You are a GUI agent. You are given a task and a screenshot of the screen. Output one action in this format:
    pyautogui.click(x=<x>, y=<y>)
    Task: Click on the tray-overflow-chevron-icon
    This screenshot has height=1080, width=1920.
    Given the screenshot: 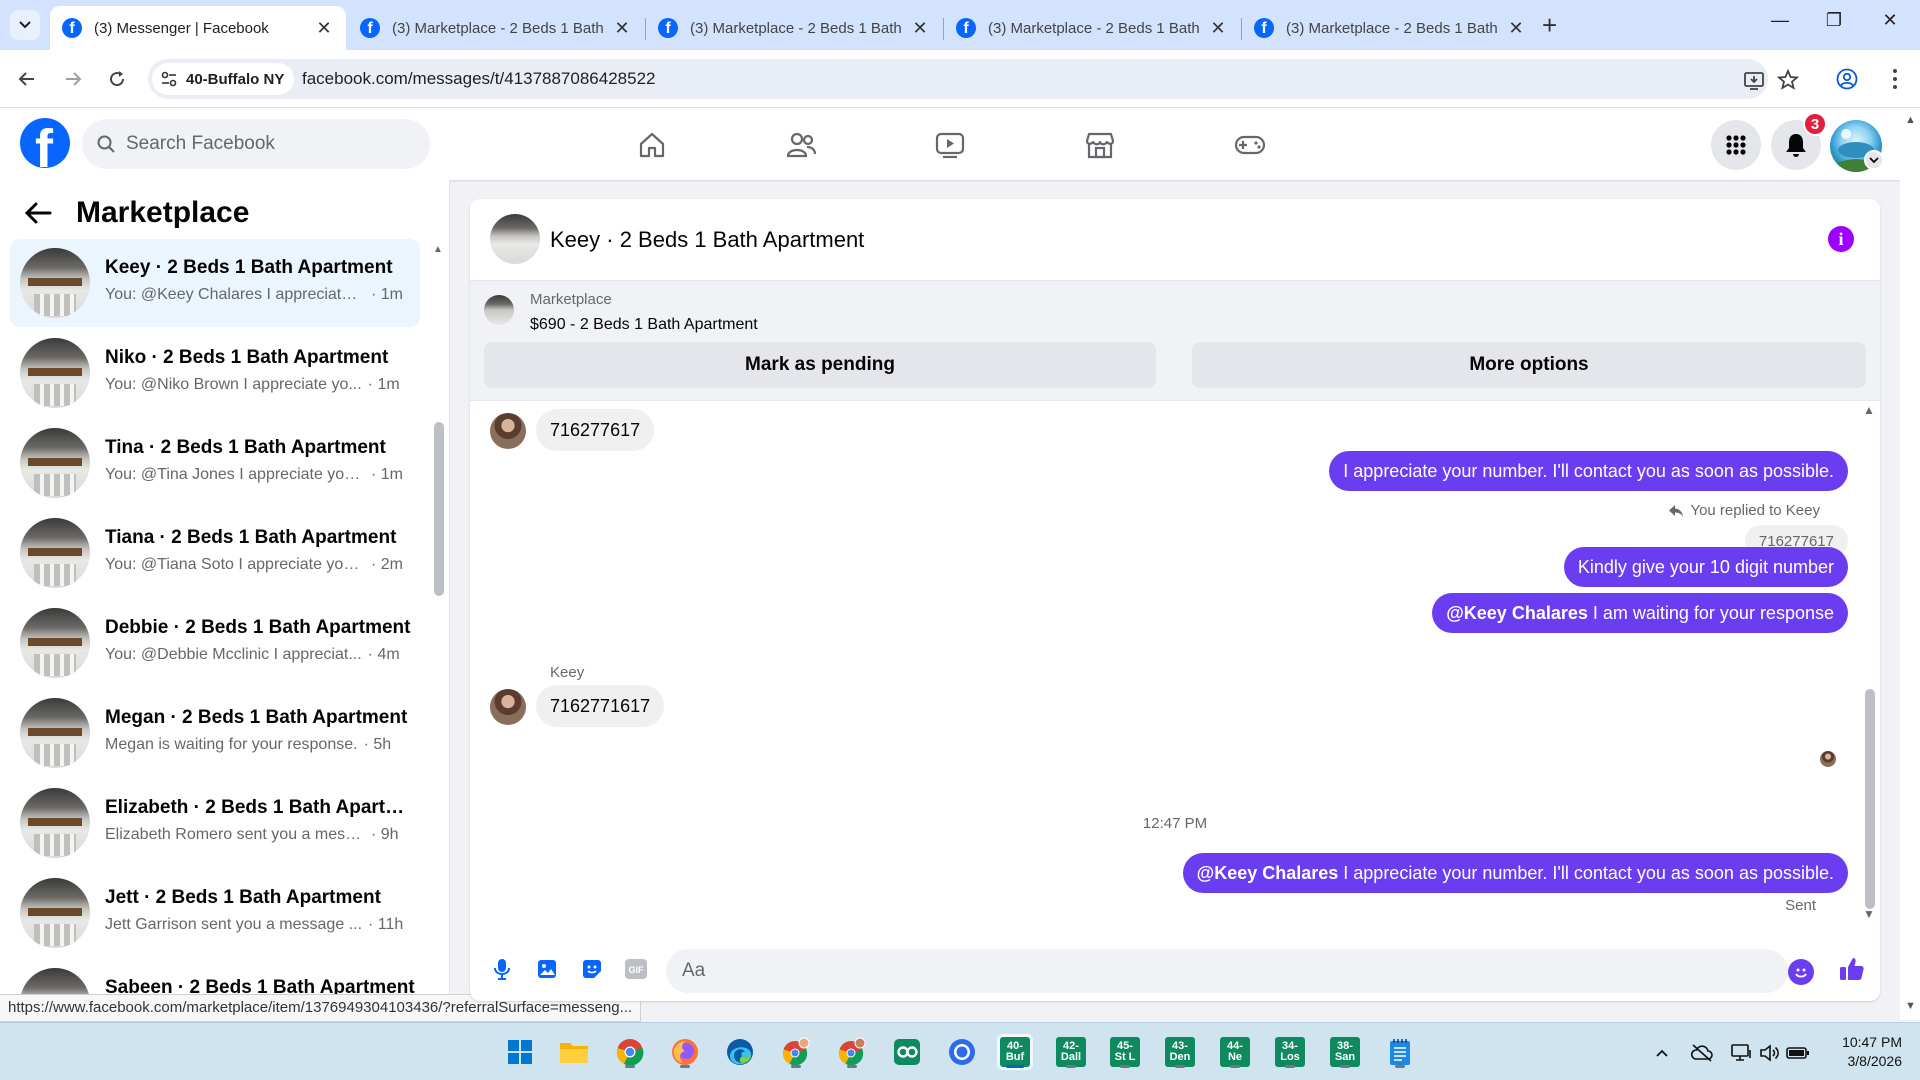 What is the action you would take?
    pyautogui.click(x=1662, y=1053)
    